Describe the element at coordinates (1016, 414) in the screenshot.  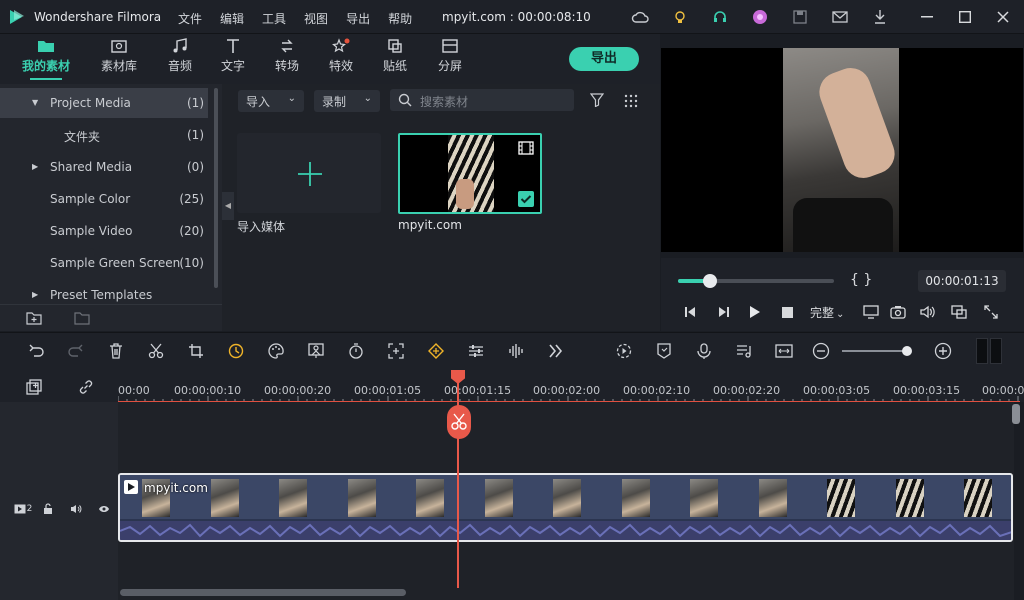
I see `timeline-vertical-scrollbar` at that location.